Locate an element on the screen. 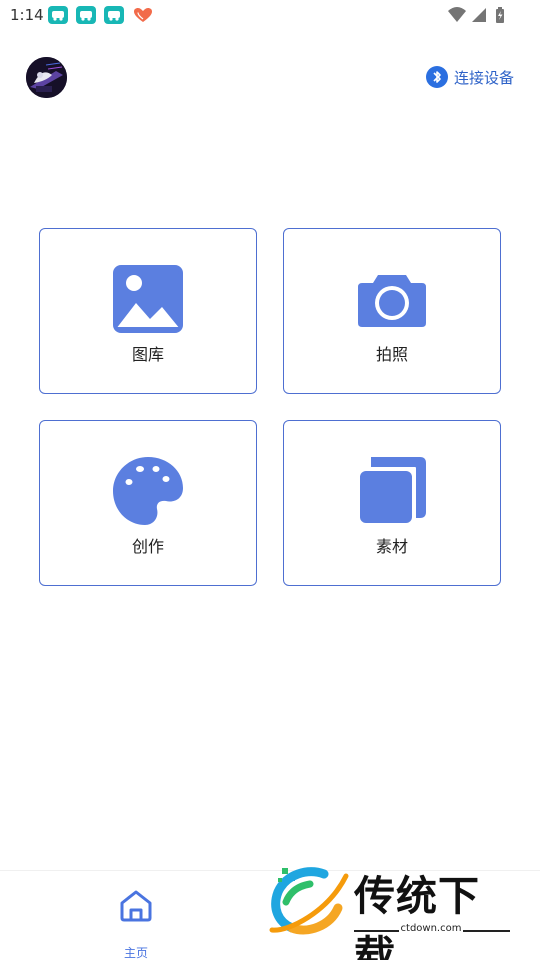 Image resolution: width=540 pixels, height=960 pixels. tile-material-label: 素材 is located at coordinates (391, 546).